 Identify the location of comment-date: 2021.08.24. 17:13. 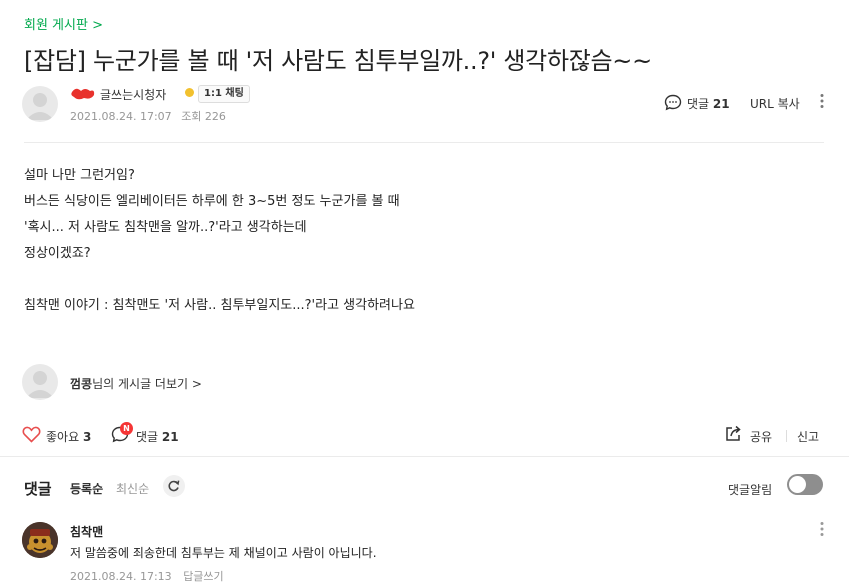
(121, 576).